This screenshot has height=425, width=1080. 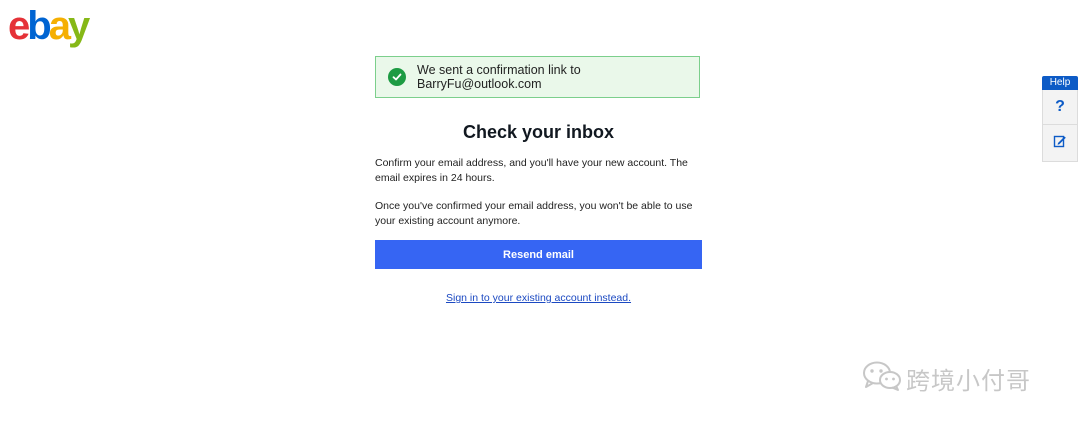 I want to click on feedback-icon, so click(x=1060, y=143).